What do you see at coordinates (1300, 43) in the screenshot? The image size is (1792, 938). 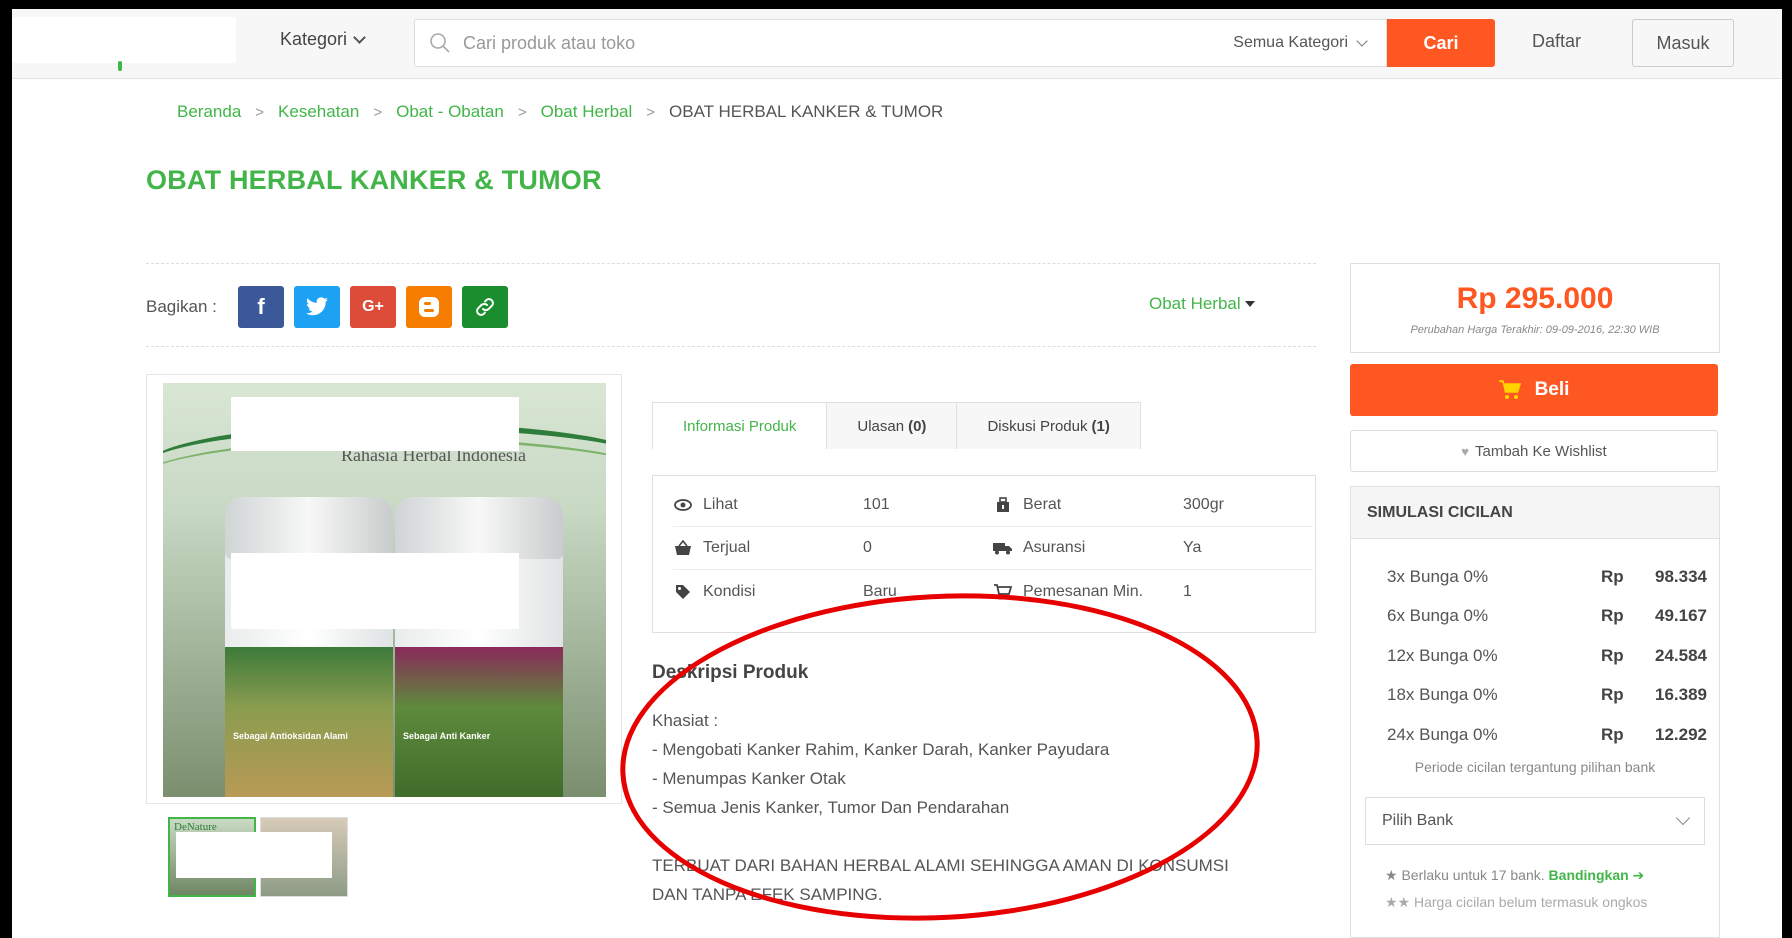 I see `category-select: Semua Kategori` at bounding box center [1300, 43].